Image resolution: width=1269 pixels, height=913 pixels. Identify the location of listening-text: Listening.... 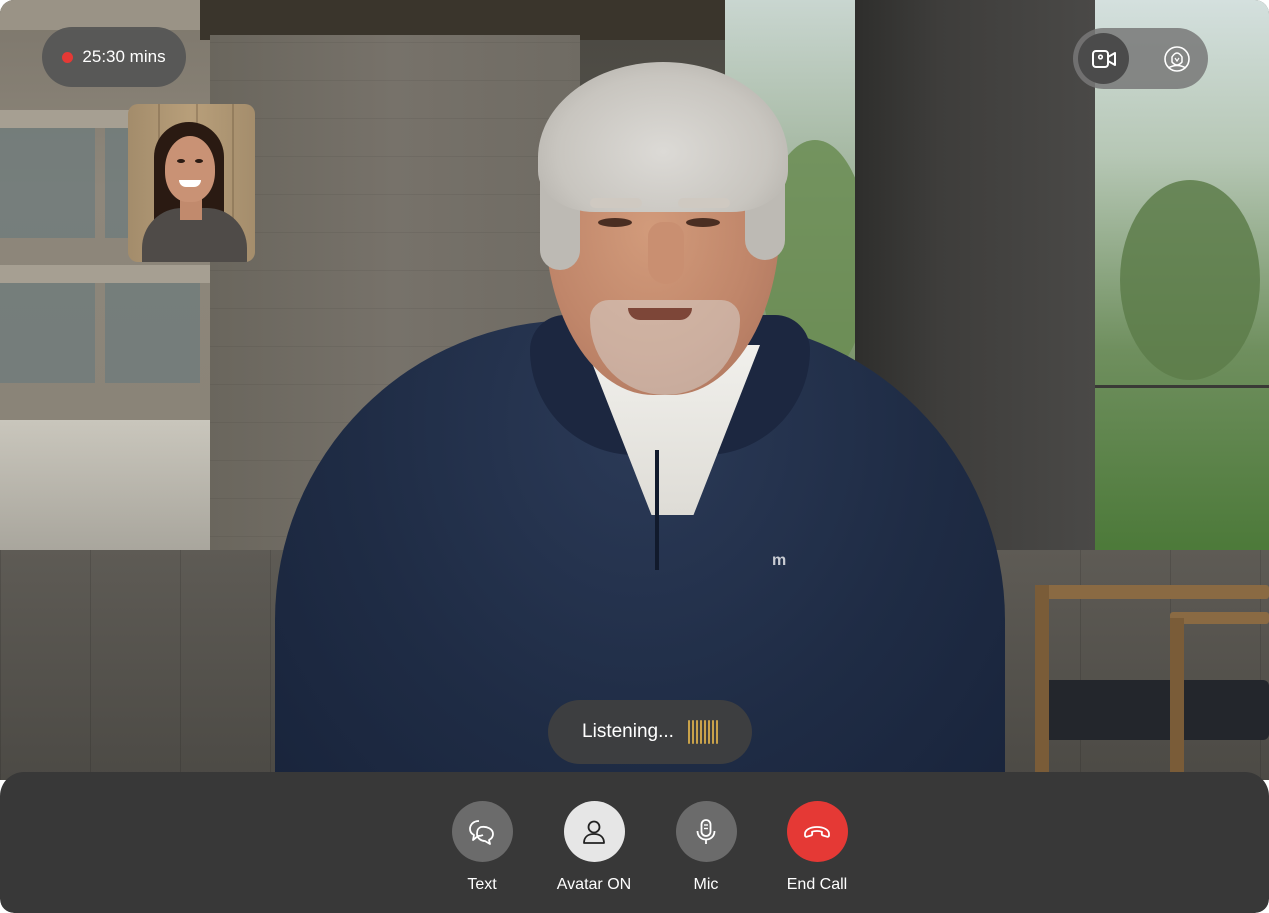
(628, 731).